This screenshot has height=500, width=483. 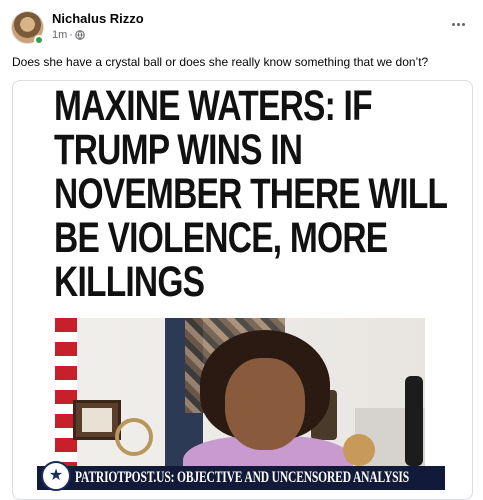 What do you see at coordinates (178, 150) in the screenshot?
I see `headline-line: TRUMP WINS IN` at bounding box center [178, 150].